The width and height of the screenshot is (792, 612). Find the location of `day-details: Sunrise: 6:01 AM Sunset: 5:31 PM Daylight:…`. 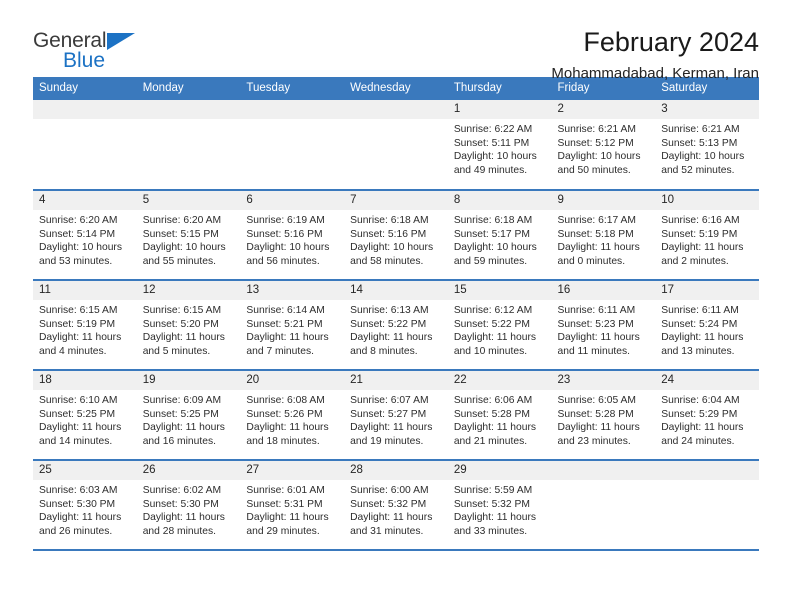

day-details: Sunrise: 6:01 AM Sunset: 5:31 PM Daylight:… is located at coordinates (292, 509).